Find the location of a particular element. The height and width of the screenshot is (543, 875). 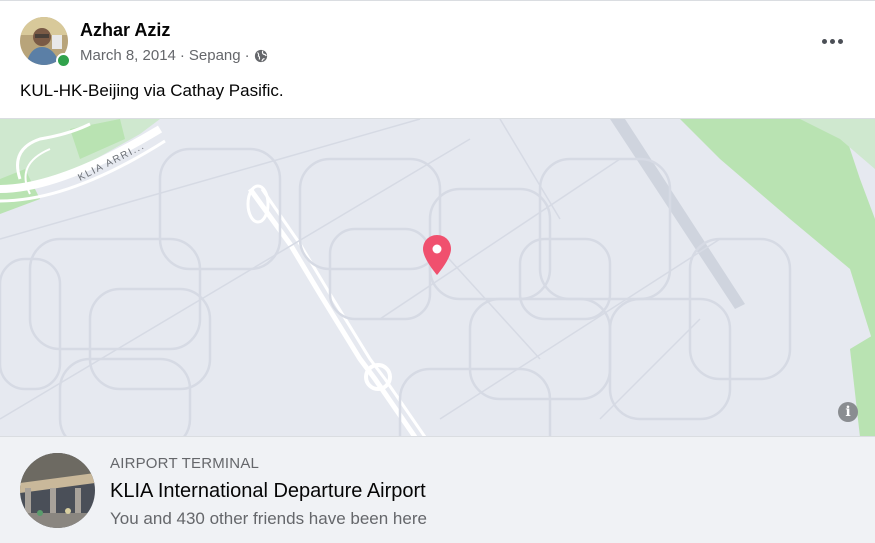

author-name: Azhar Aziz is located at coordinates (125, 30).